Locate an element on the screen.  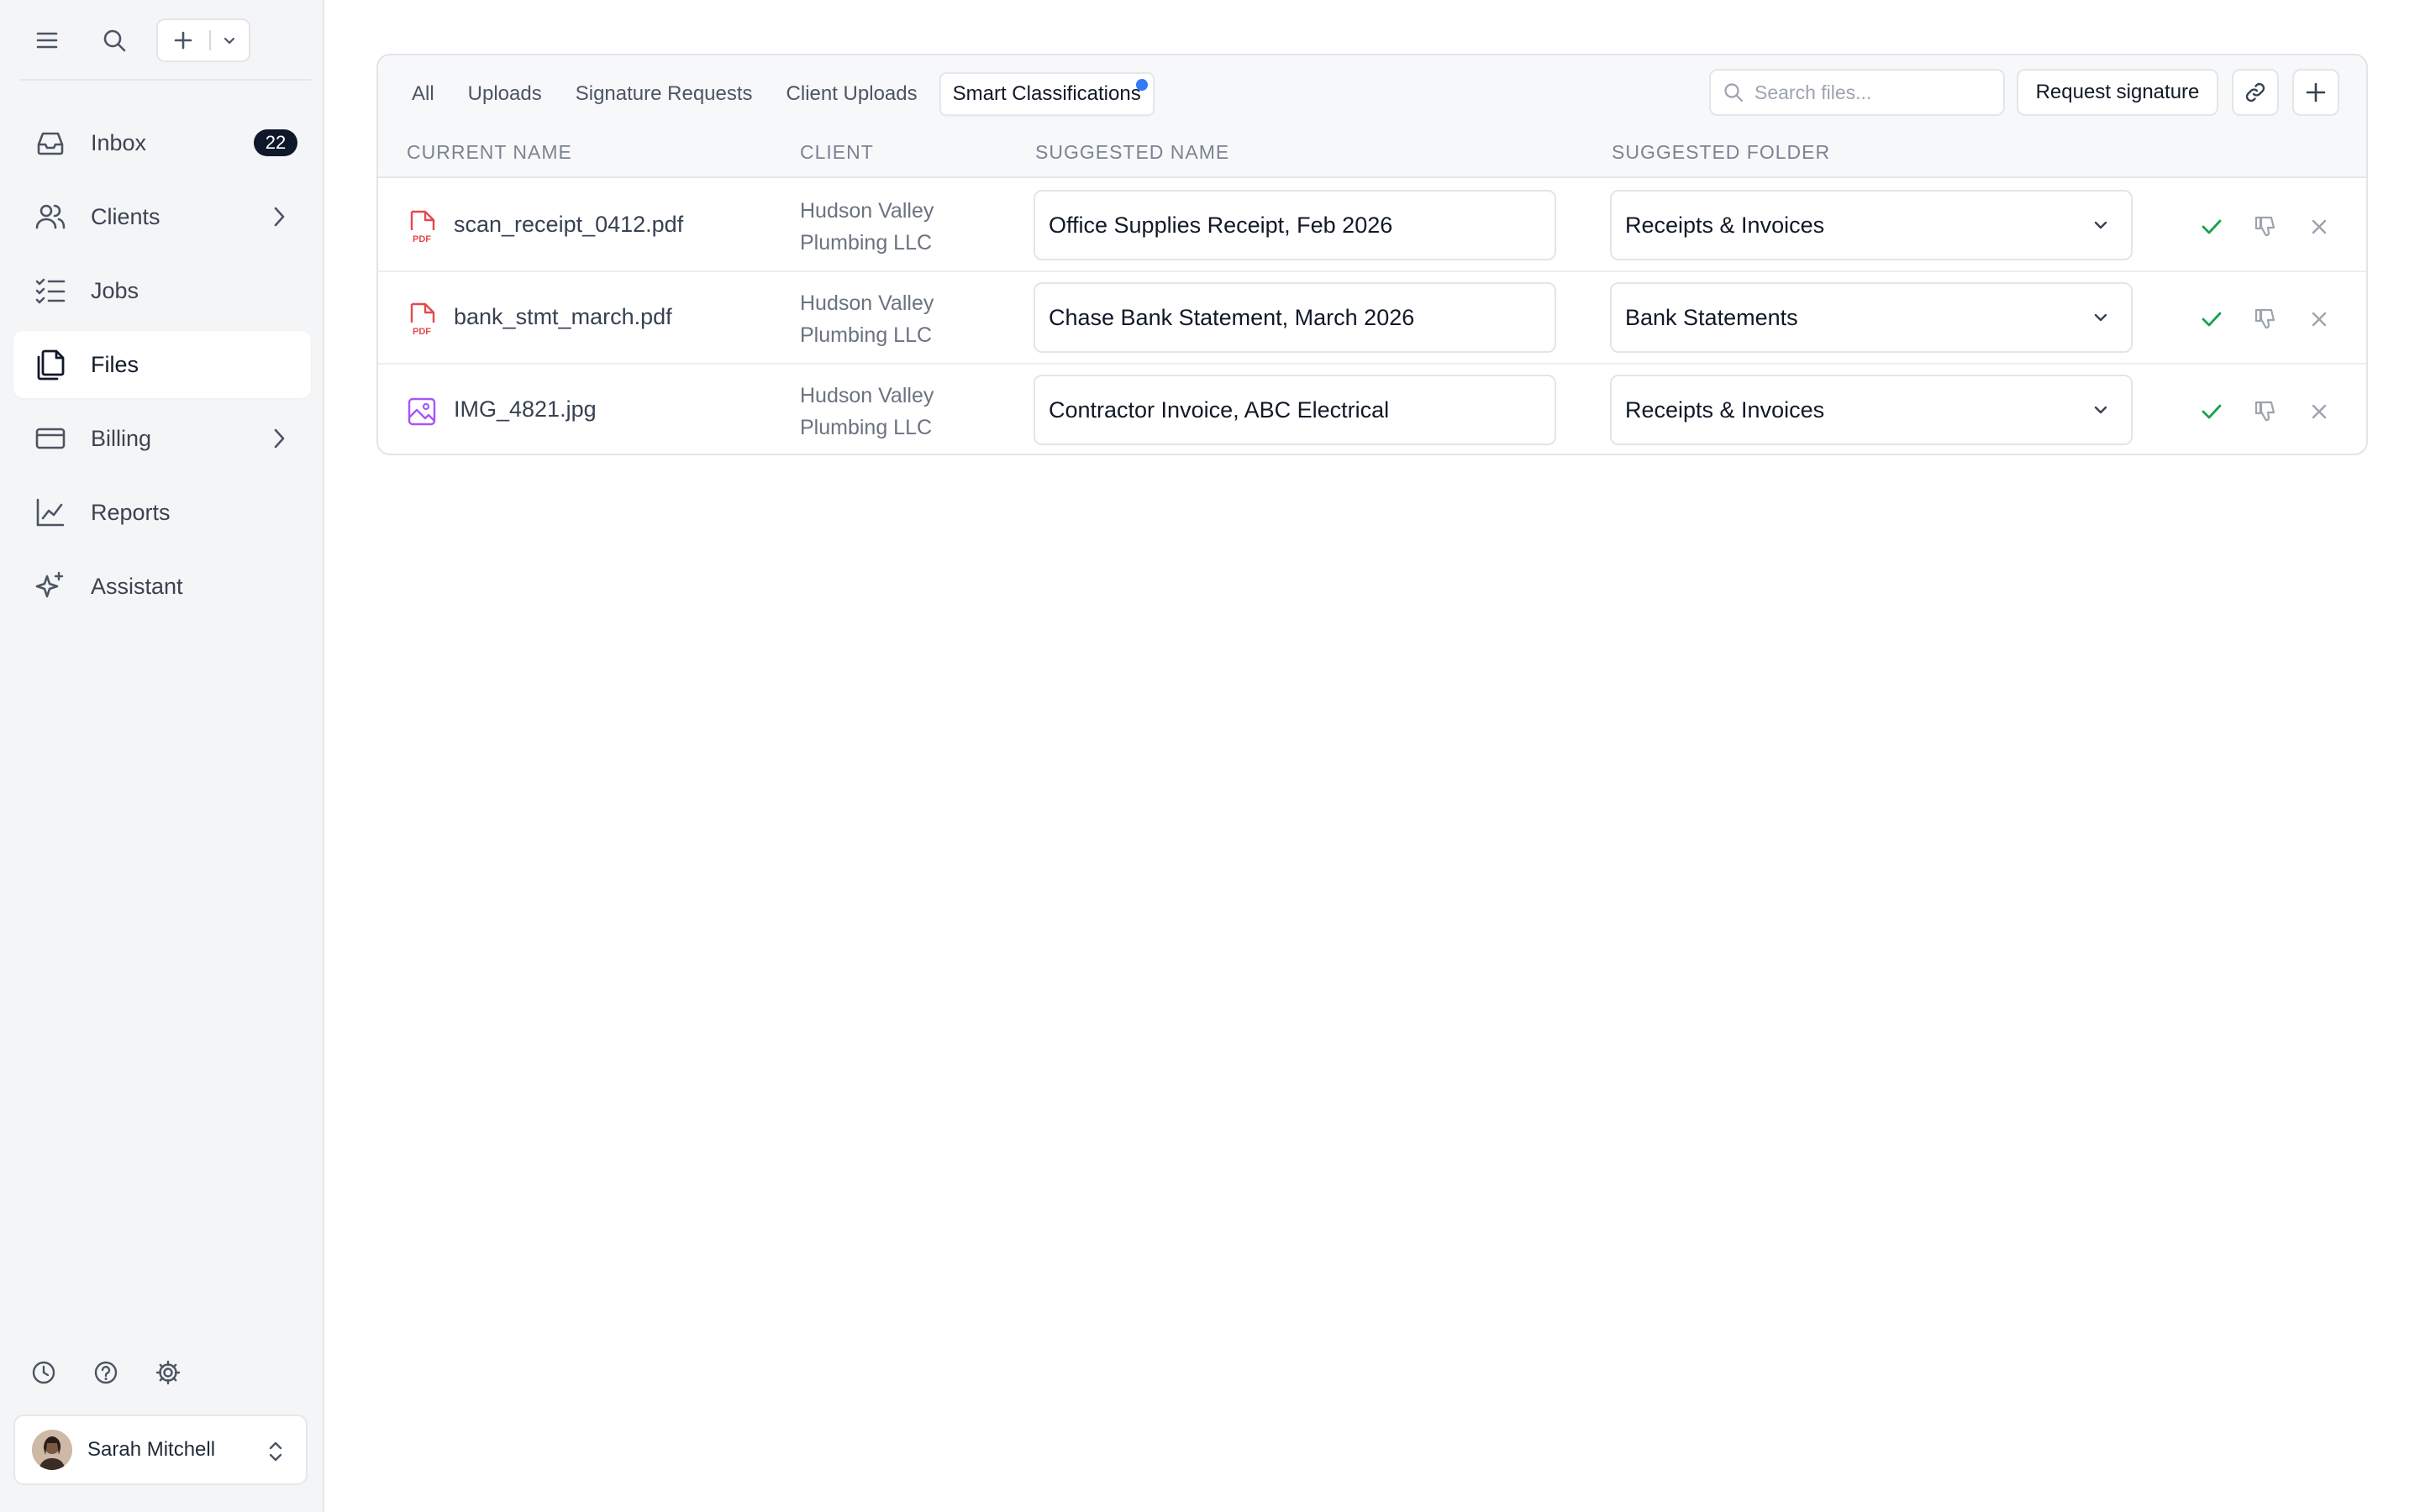
chevron-up-down-icon is located at coordinates (276, 1451).